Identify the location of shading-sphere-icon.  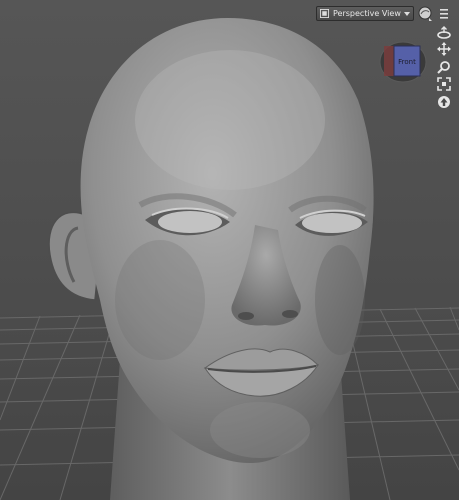
(426, 14).